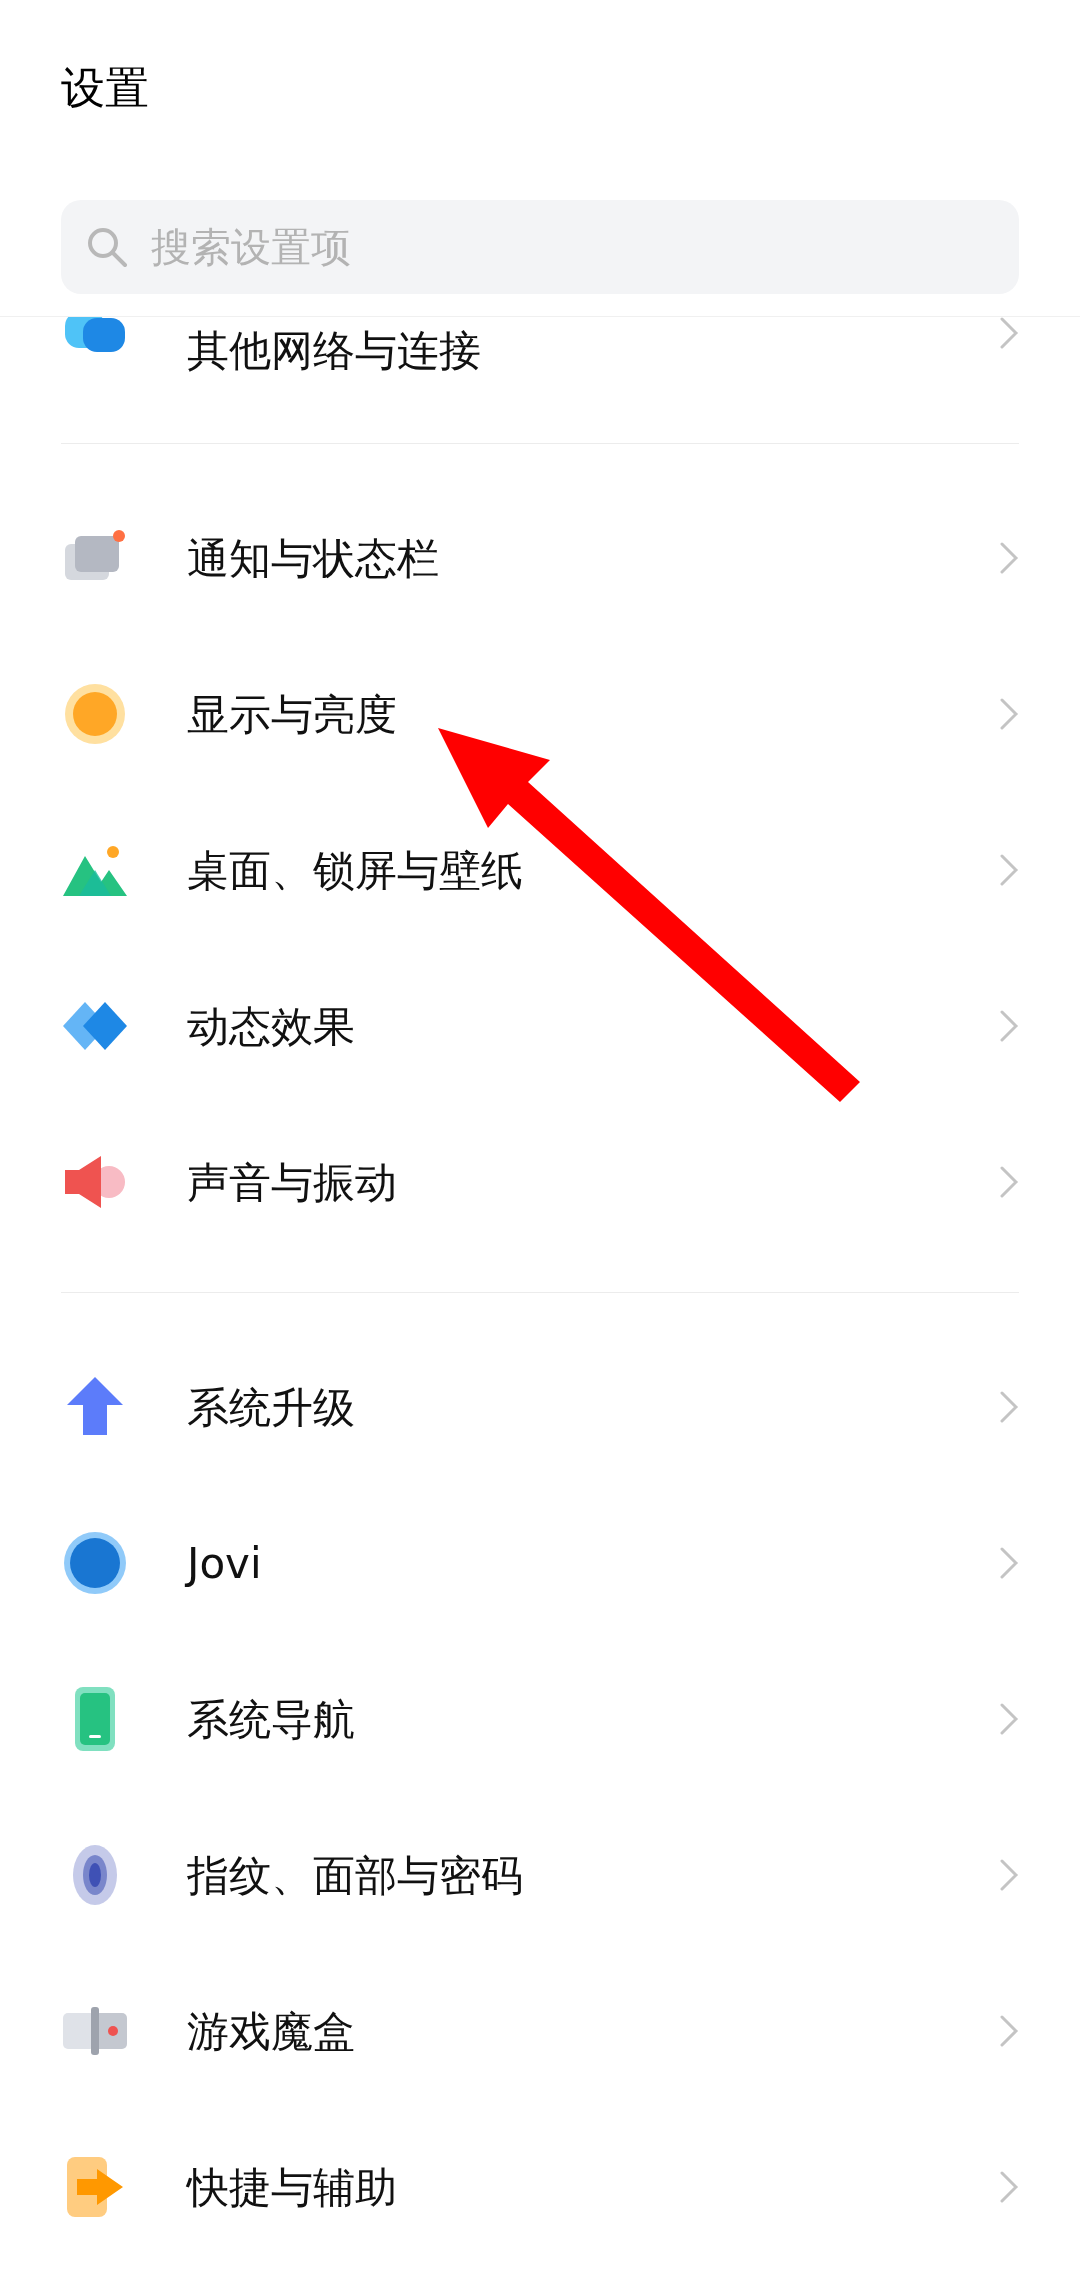  I want to click on settings-item: 其他网络与连接, so click(540, 364).